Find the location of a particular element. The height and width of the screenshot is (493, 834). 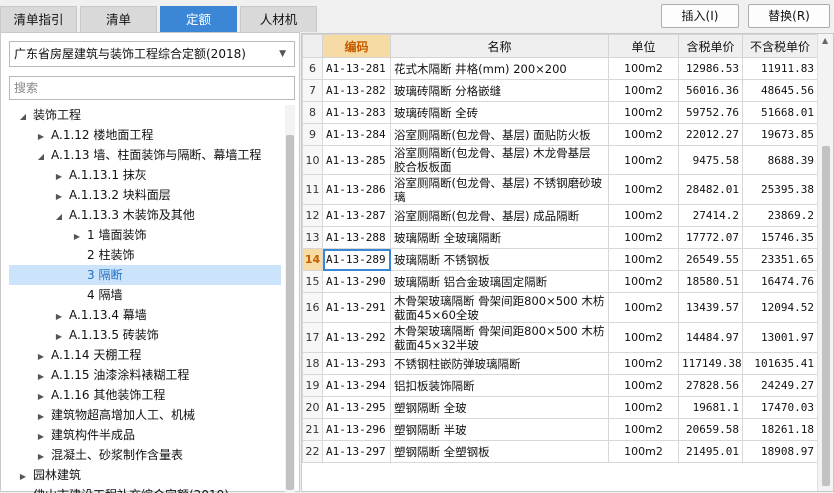

tree-node: ◢ 装饰工程 is located at coordinates (145, 115).